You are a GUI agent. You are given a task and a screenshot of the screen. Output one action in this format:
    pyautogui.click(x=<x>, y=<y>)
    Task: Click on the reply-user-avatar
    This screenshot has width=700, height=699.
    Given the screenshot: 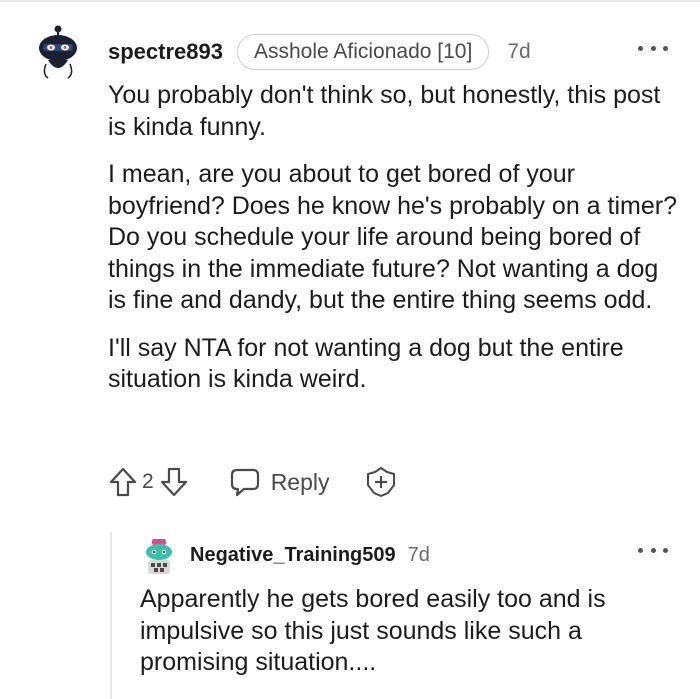 What is the action you would take?
    pyautogui.click(x=159, y=557)
    